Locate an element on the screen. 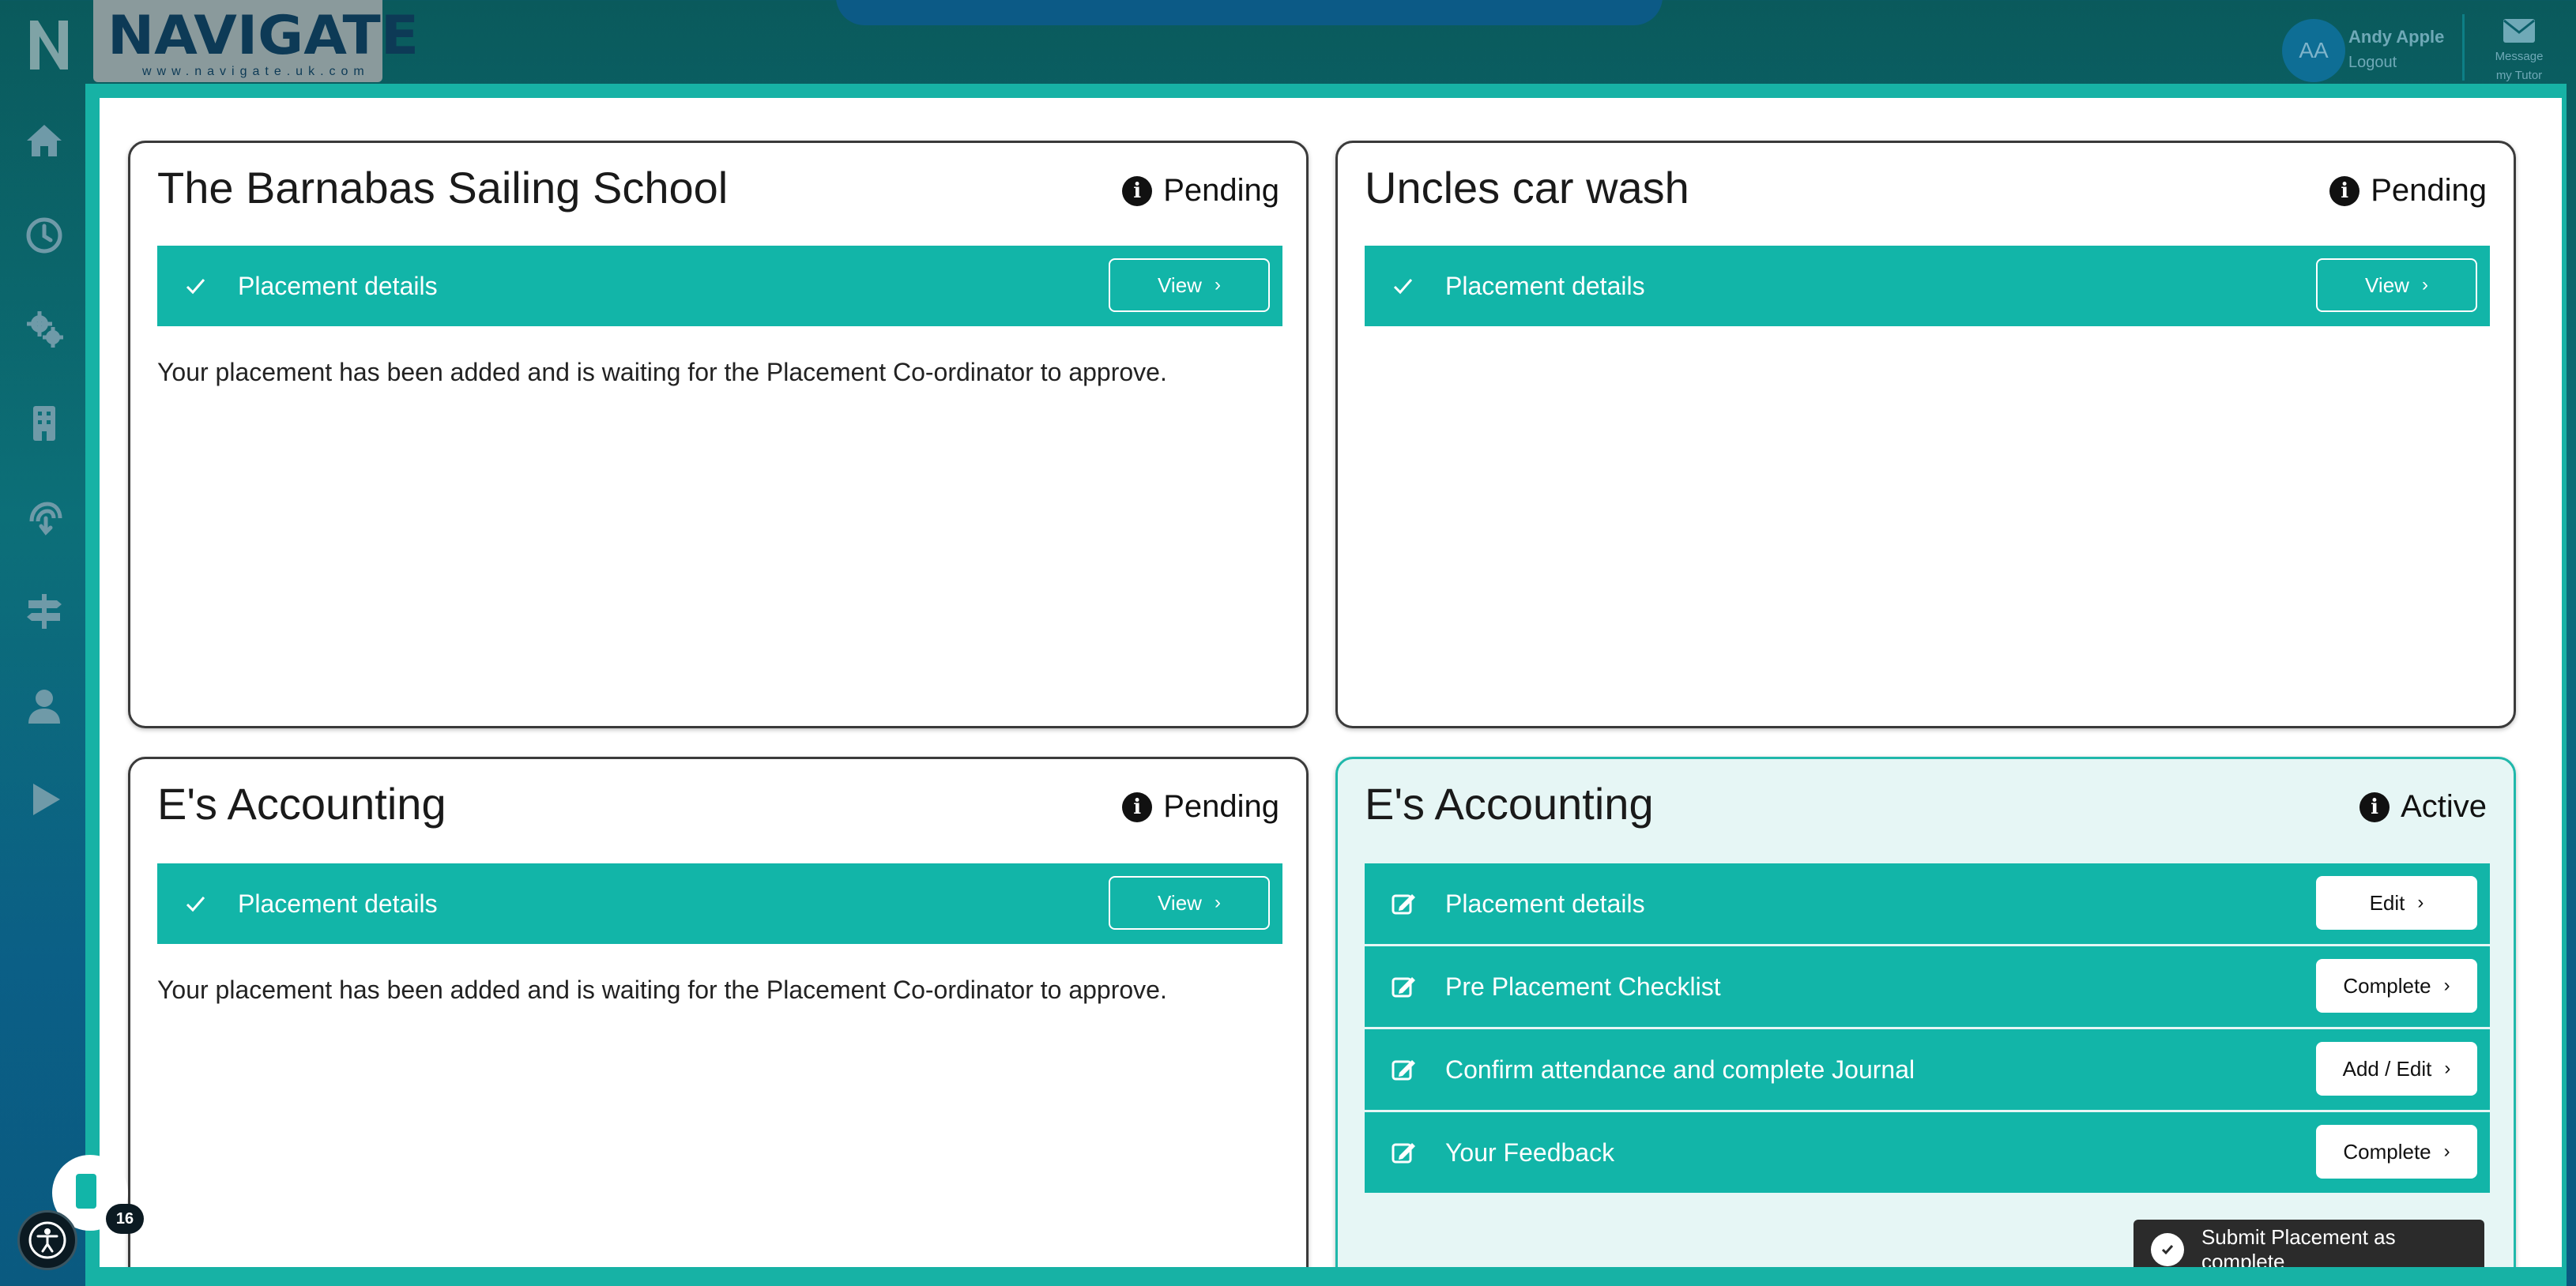 The height and width of the screenshot is (1286, 2576). sidebar-item-history is located at coordinates (44, 235).